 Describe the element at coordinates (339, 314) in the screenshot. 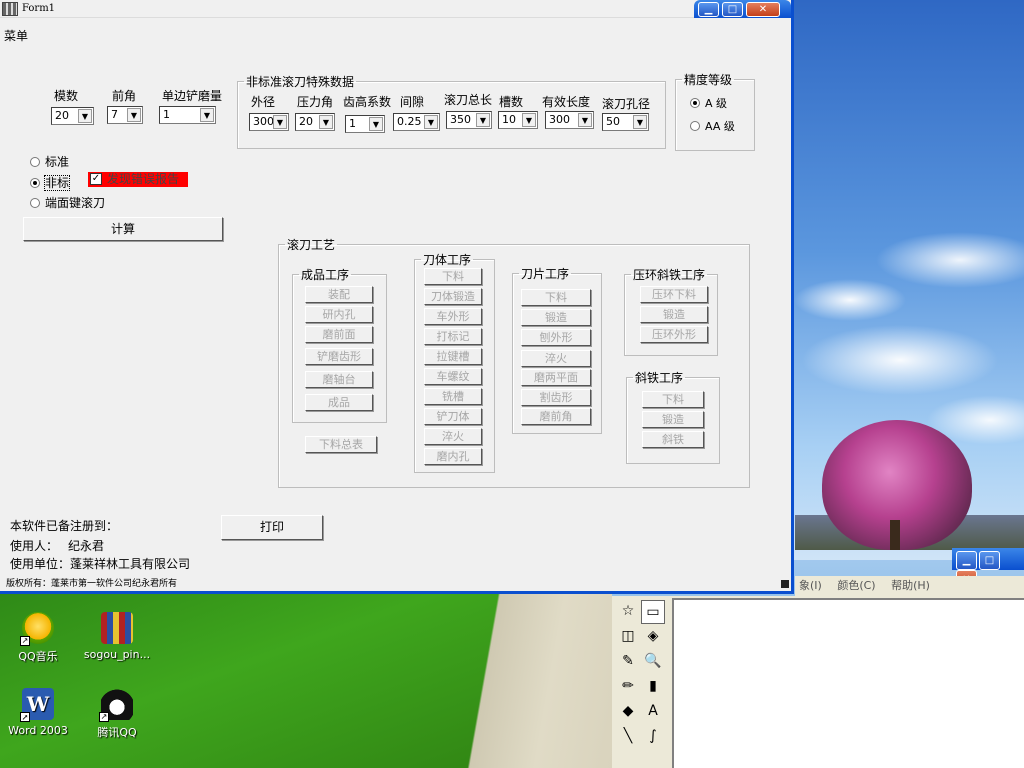

I see `process-button: 研内孔` at that location.